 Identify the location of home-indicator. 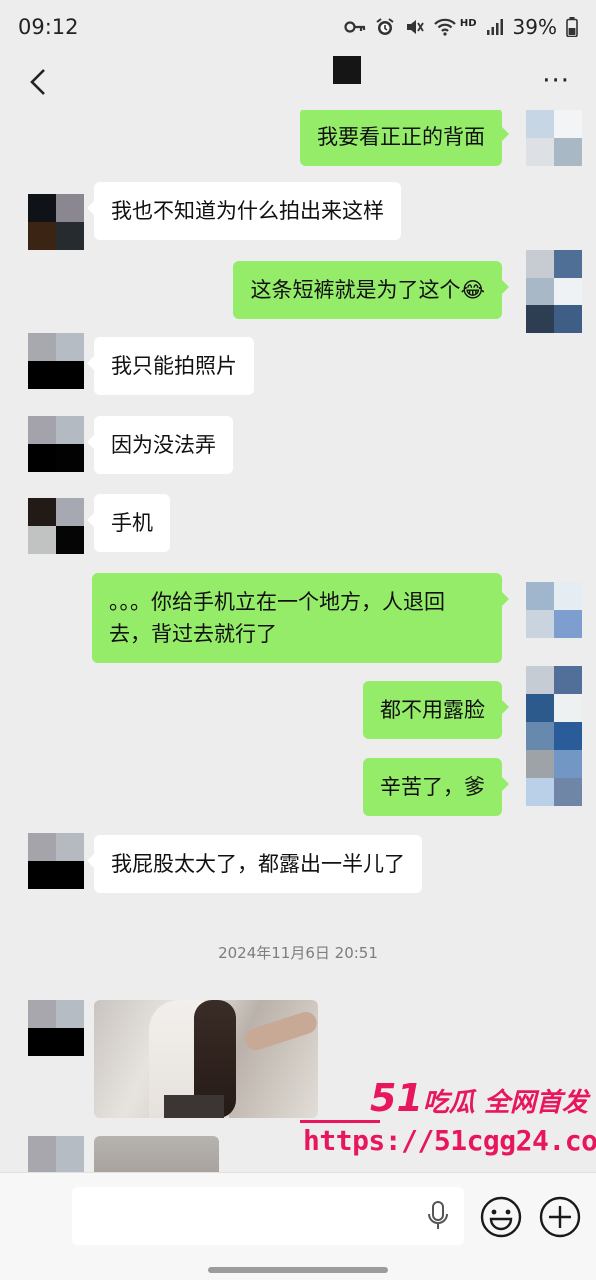
(298, 1270).